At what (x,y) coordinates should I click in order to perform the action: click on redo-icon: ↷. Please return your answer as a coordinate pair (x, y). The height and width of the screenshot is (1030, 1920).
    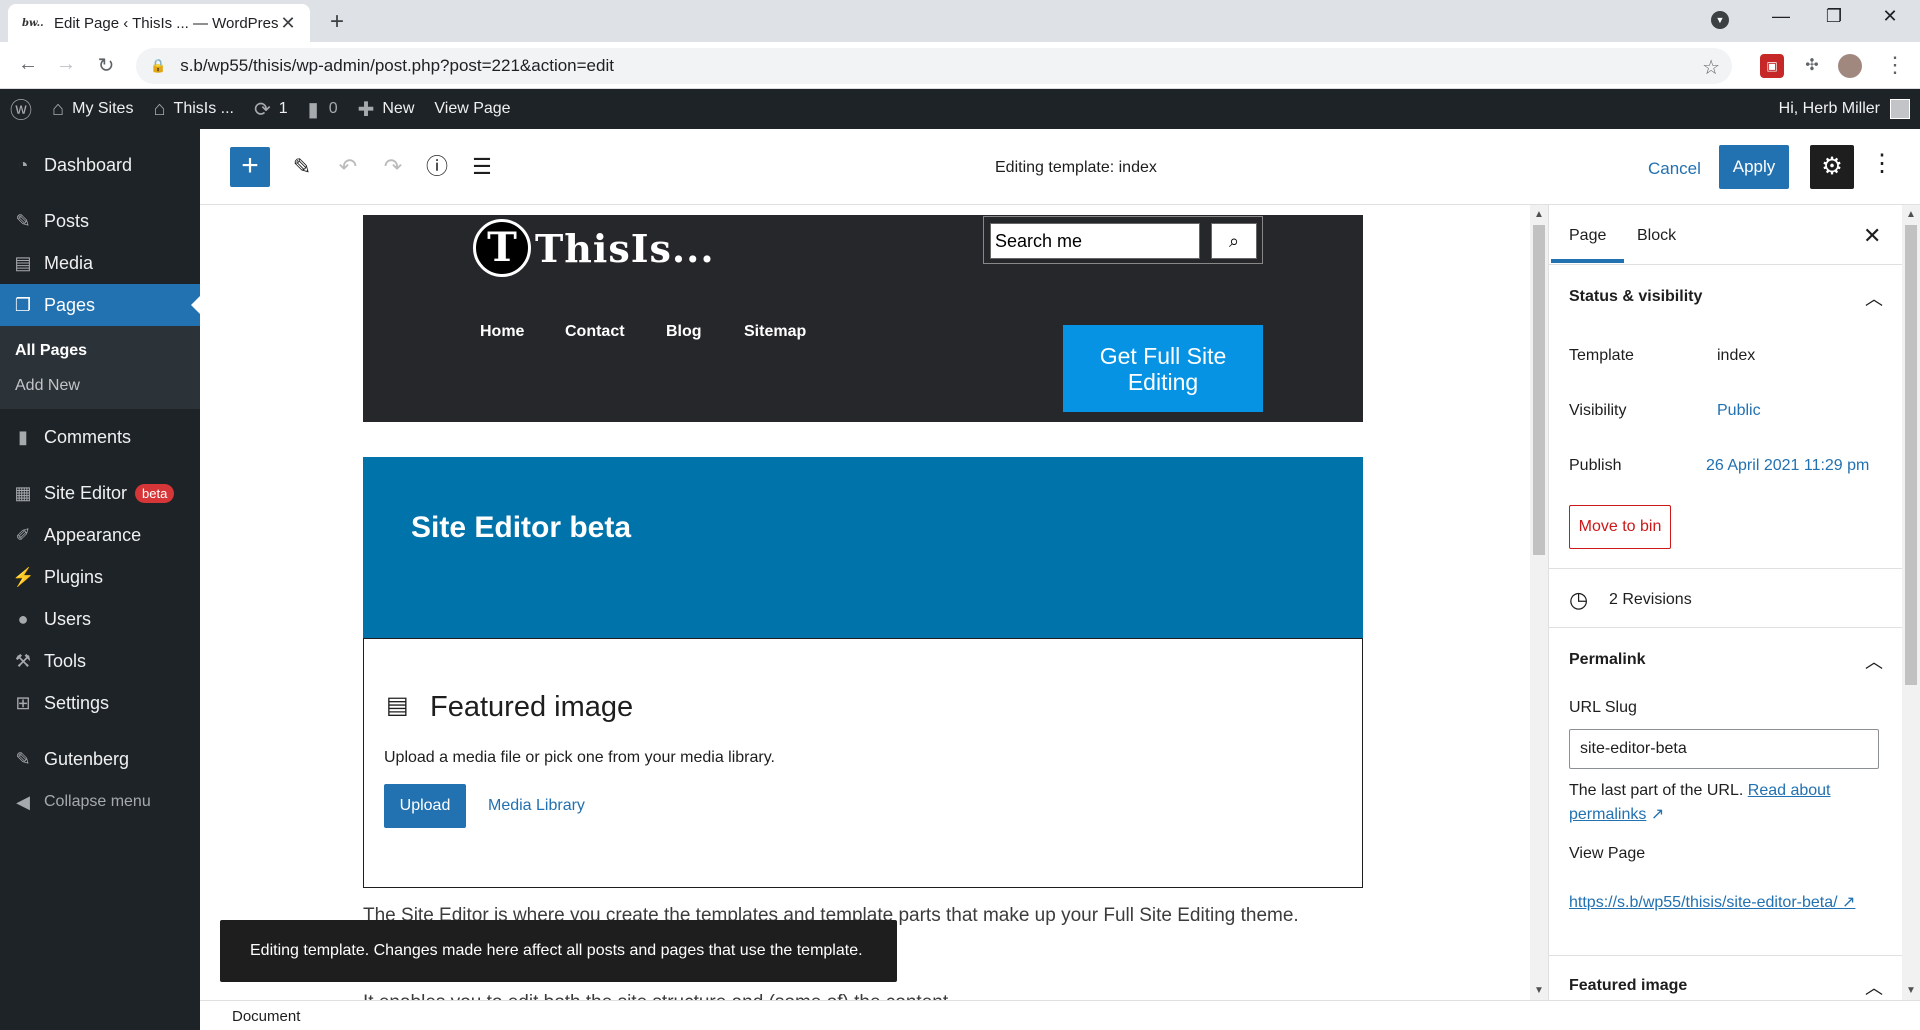
    Looking at the image, I should click on (393, 167).